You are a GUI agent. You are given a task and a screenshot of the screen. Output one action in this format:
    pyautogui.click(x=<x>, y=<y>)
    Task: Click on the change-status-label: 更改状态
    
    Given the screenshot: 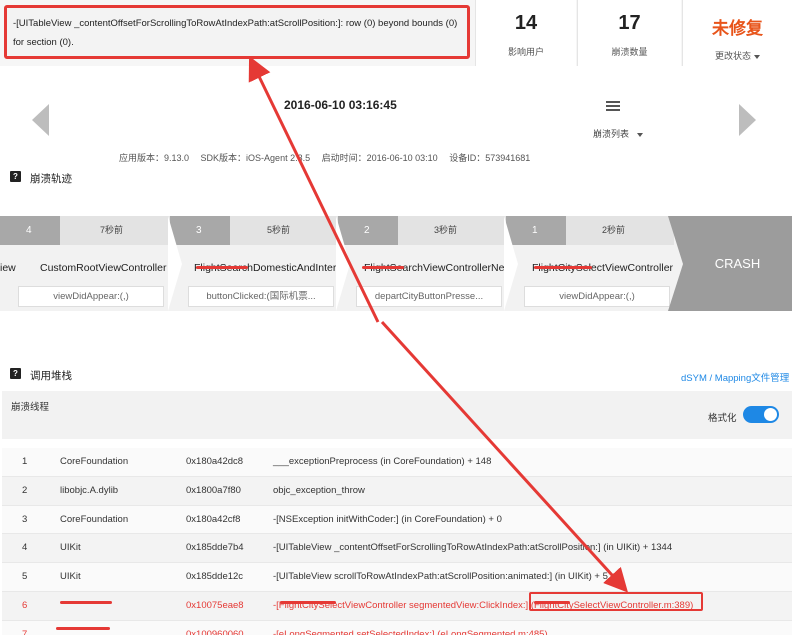 What is the action you would take?
    pyautogui.click(x=732, y=56)
    